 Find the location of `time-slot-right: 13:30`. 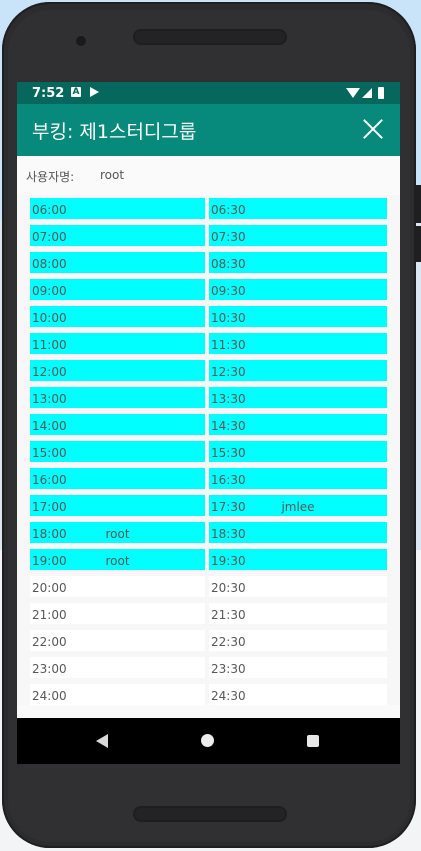

time-slot-right: 13:30 is located at coordinates (298, 397).